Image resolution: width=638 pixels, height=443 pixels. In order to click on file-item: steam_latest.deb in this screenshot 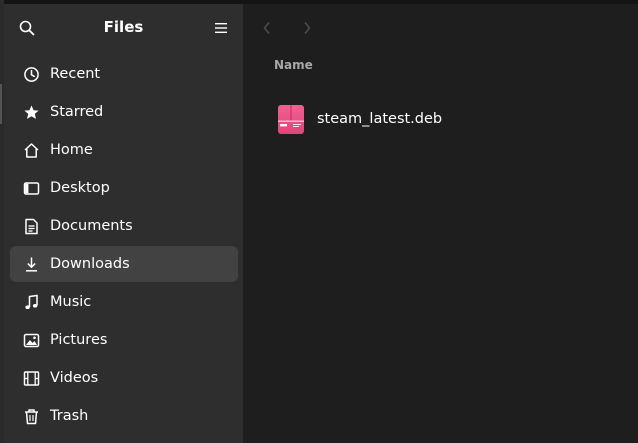, I will do `click(441, 119)`.